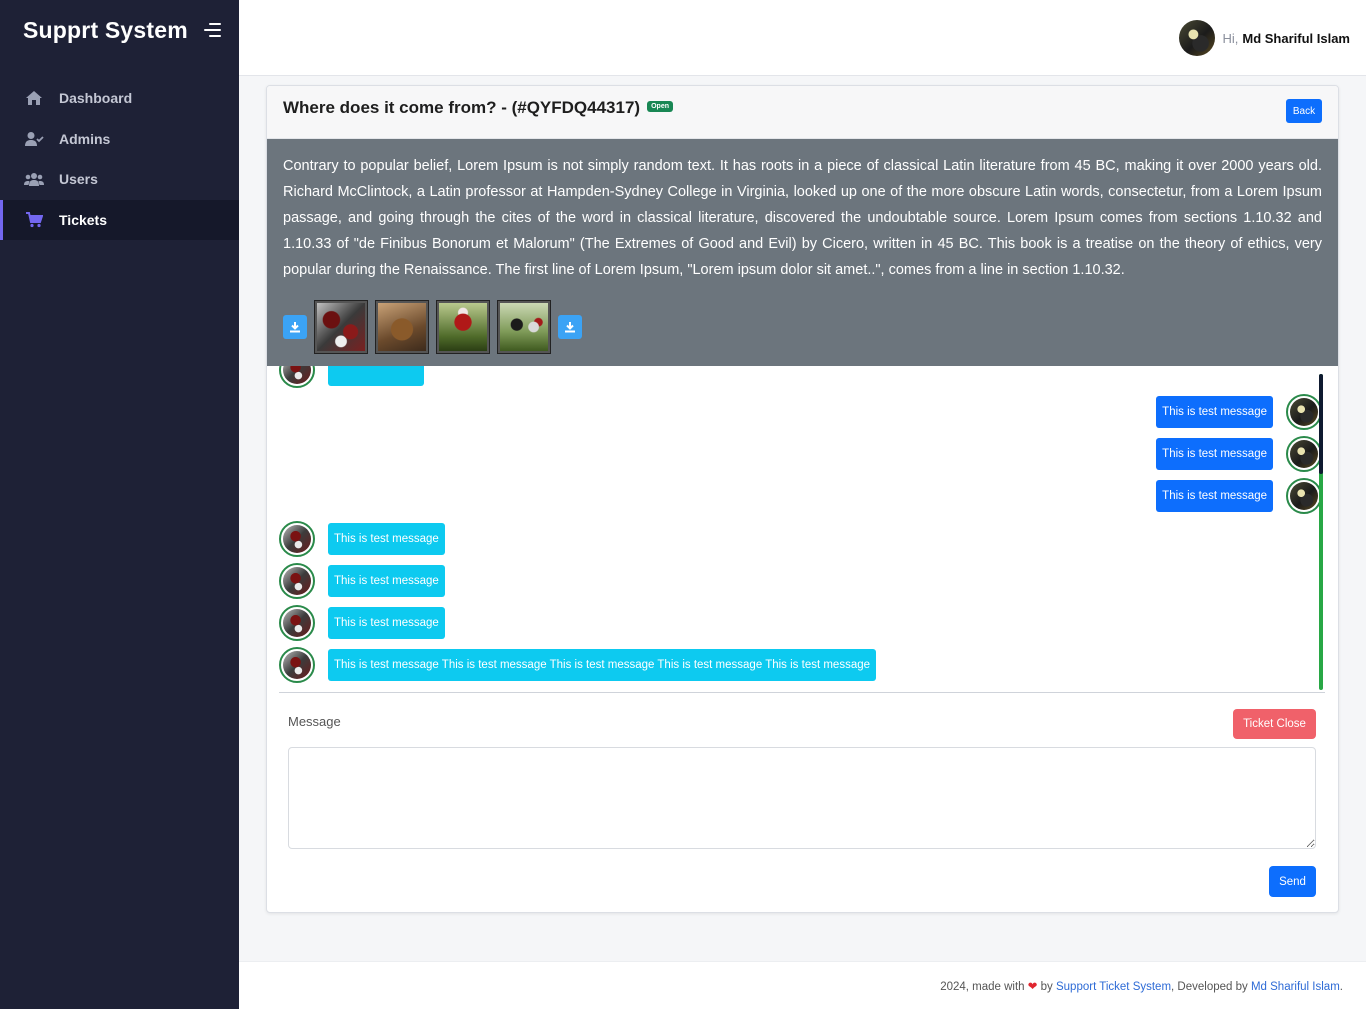 Image resolution: width=1366 pixels, height=1009 pixels. What do you see at coordinates (1341, 987) in the screenshot?
I see `footer-suffix: .` at bounding box center [1341, 987].